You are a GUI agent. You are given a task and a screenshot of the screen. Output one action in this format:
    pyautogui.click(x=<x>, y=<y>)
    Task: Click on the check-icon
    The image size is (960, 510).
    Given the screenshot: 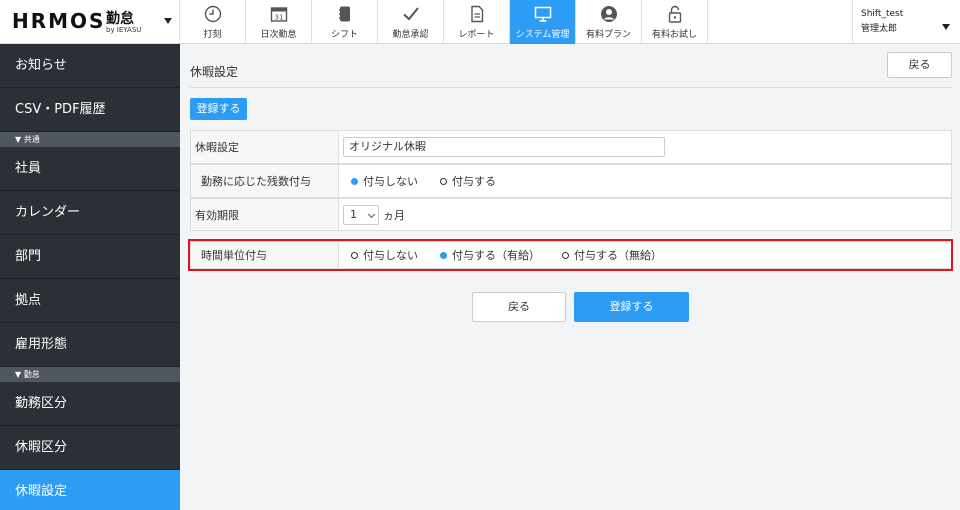 What is the action you would take?
    pyautogui.click(x=410, y=14)
    